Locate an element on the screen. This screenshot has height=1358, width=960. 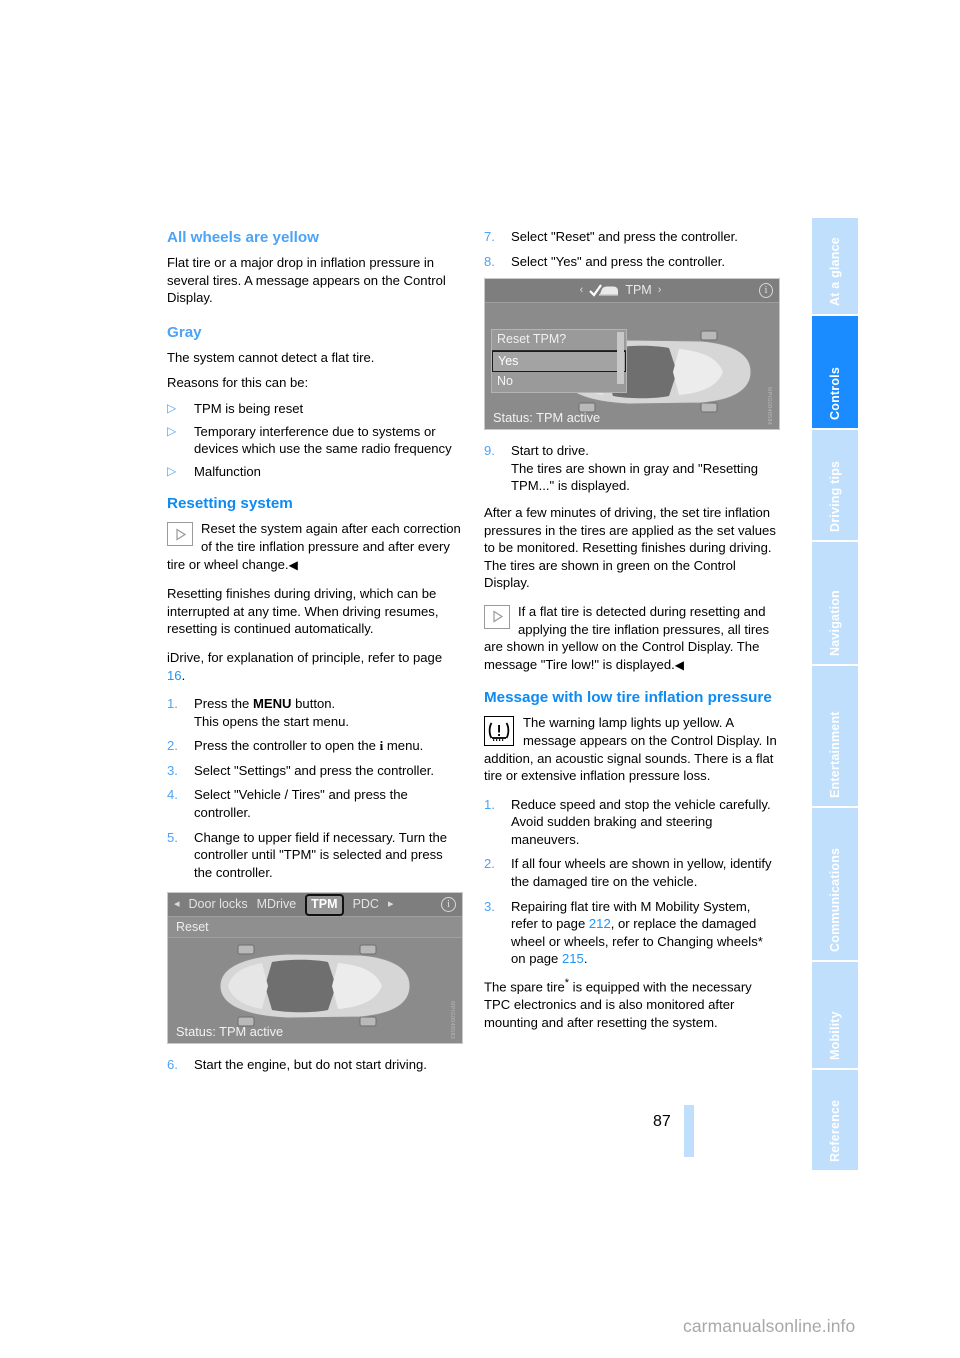
sidebar-tab-label: Entertainment is located at coordinates (835, 754).